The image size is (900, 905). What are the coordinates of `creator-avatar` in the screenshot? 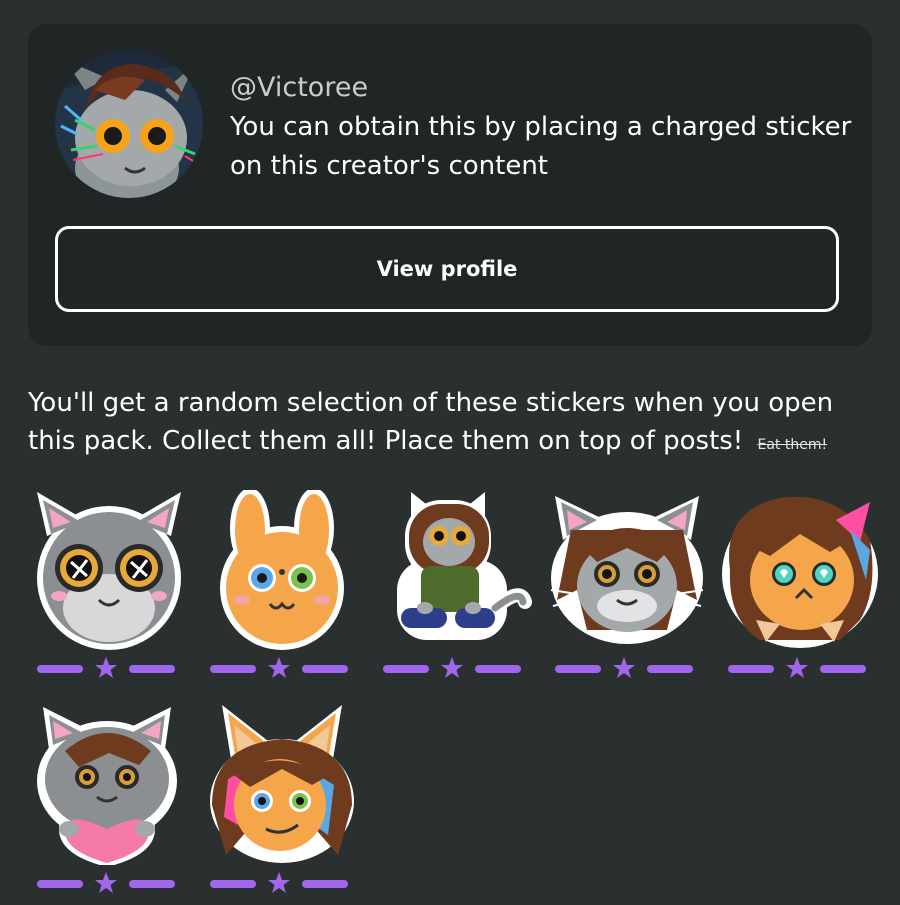 It's located at (129, 124).